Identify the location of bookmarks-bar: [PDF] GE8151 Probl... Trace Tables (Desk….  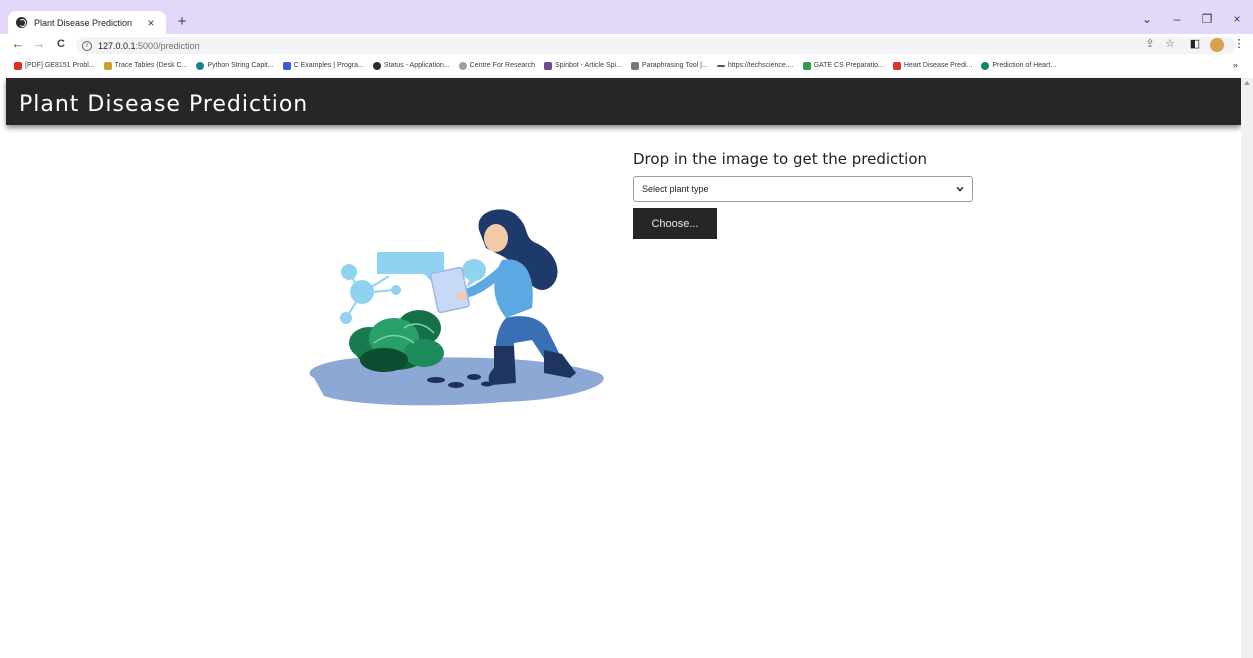
(626, 65).